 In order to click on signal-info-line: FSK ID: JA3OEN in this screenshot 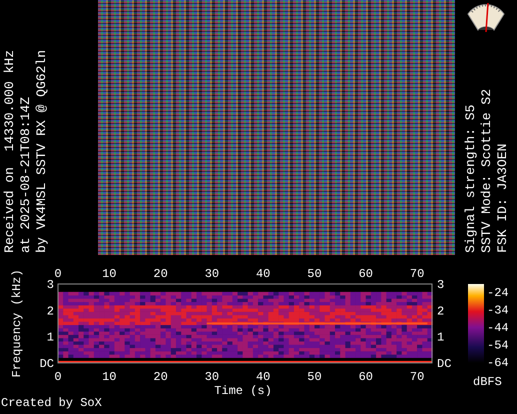, I will do `click(502, 197)`.